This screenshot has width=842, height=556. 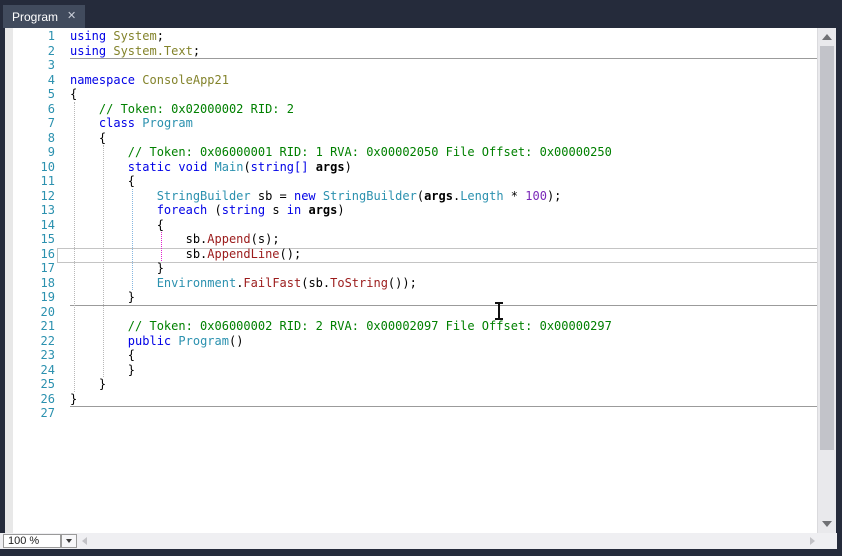 What do you see at coordinates (47, 166) in the screenshot?
I see `line-number: 10` at bounding box center [47, 166].